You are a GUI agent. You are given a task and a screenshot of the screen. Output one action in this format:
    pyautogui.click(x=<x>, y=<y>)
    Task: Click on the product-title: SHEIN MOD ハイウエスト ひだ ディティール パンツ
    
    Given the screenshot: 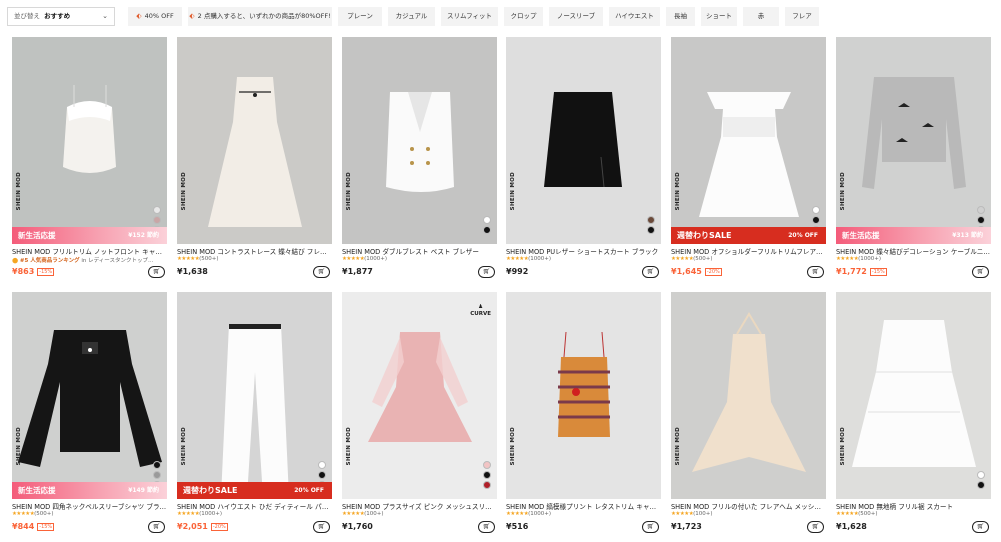 What is the action you would take?
    pyautogui.click(x=254, y=506)
    